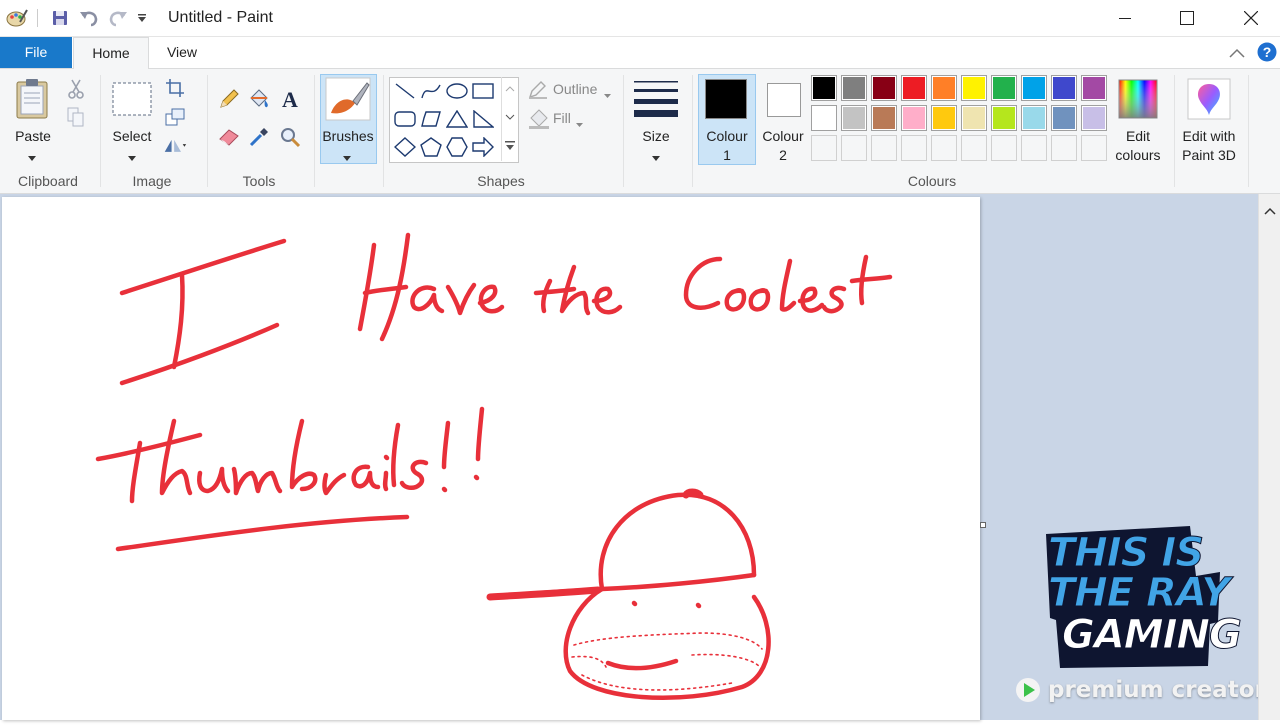 Image resolution: width=1280 pixels, height=725 pixels. Describe the element at coordinates (431, 119) in the screenshot. I see `polygon-shape-icon` at that location.